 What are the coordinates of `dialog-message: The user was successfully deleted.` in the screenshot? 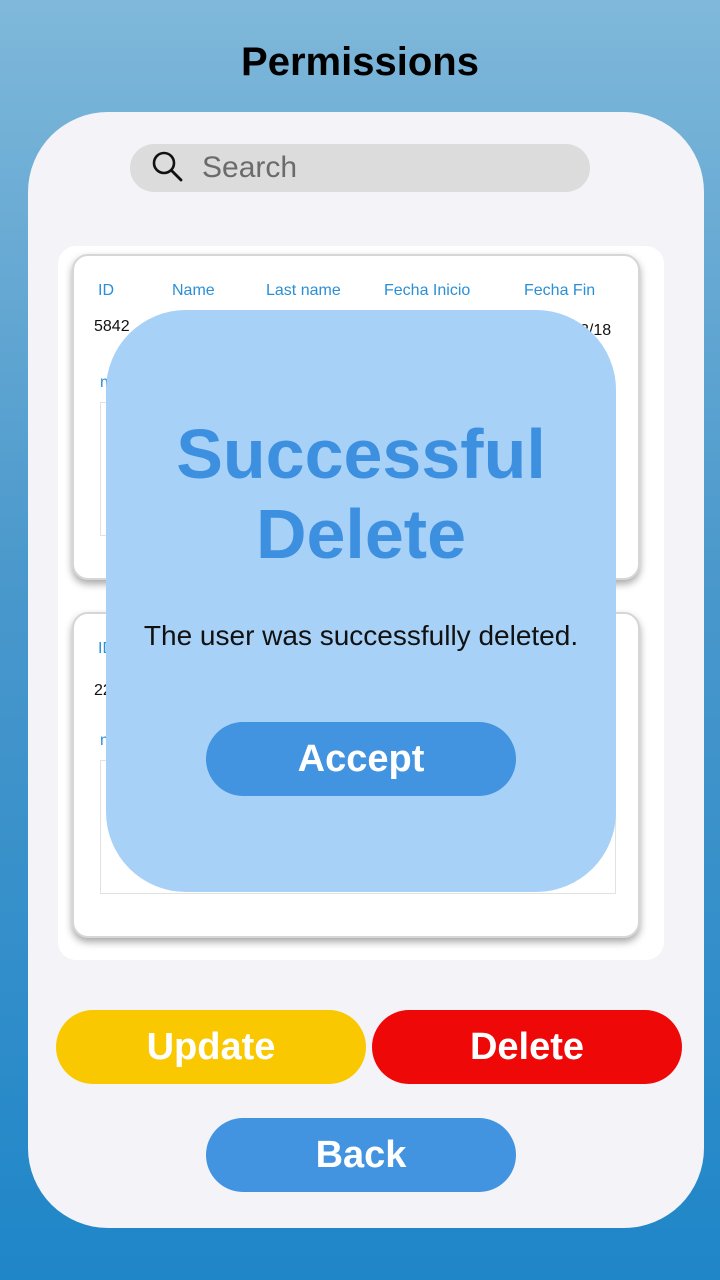 It's located at (361, 635).